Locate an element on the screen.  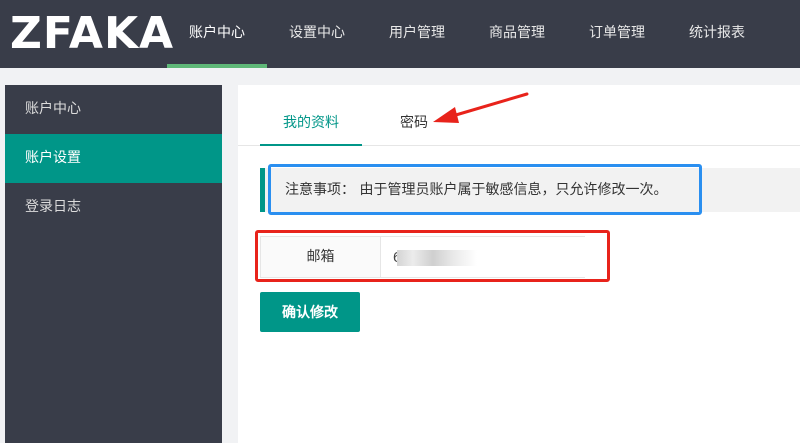
nav-item-order-management: 订单管理 is located at coordinates (617, 34).